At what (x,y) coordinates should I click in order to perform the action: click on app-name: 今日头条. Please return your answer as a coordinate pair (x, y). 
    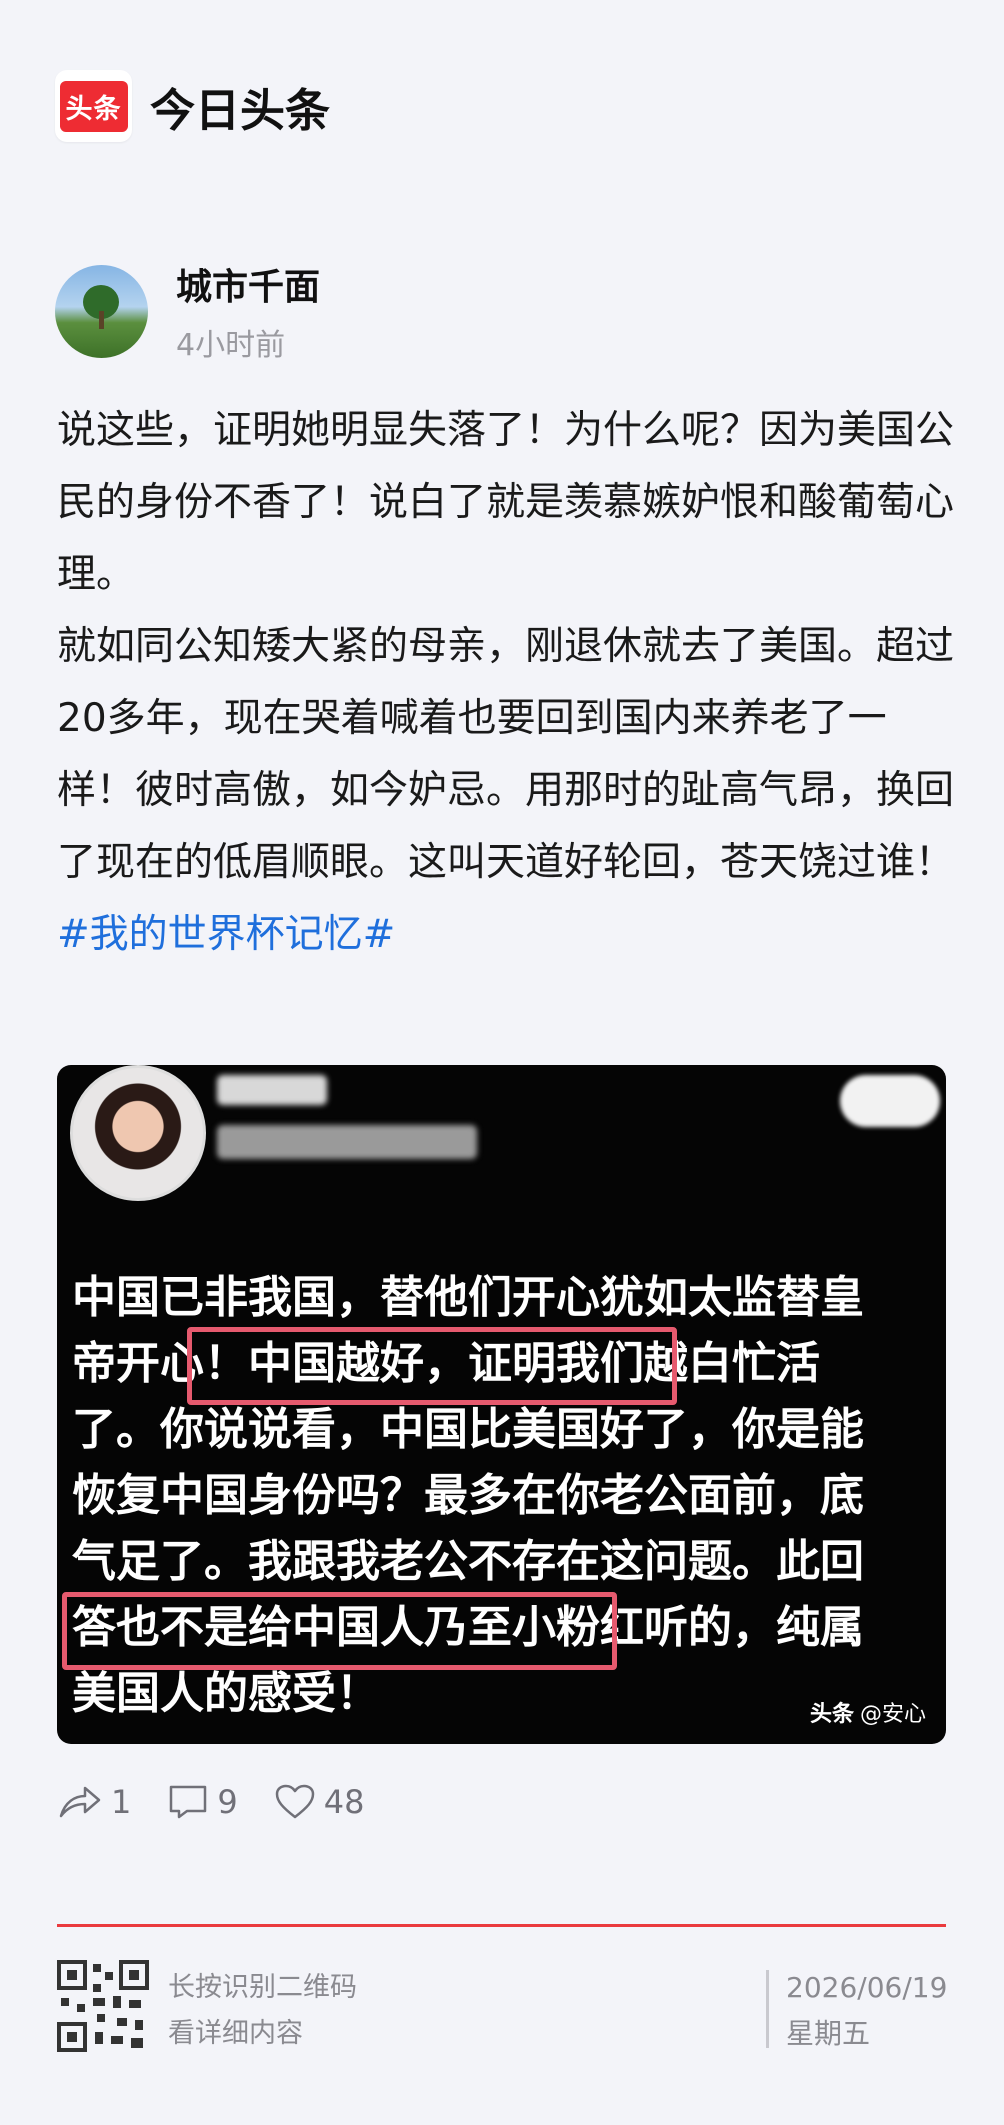
    Looking at the image, I should click on (240, 110).